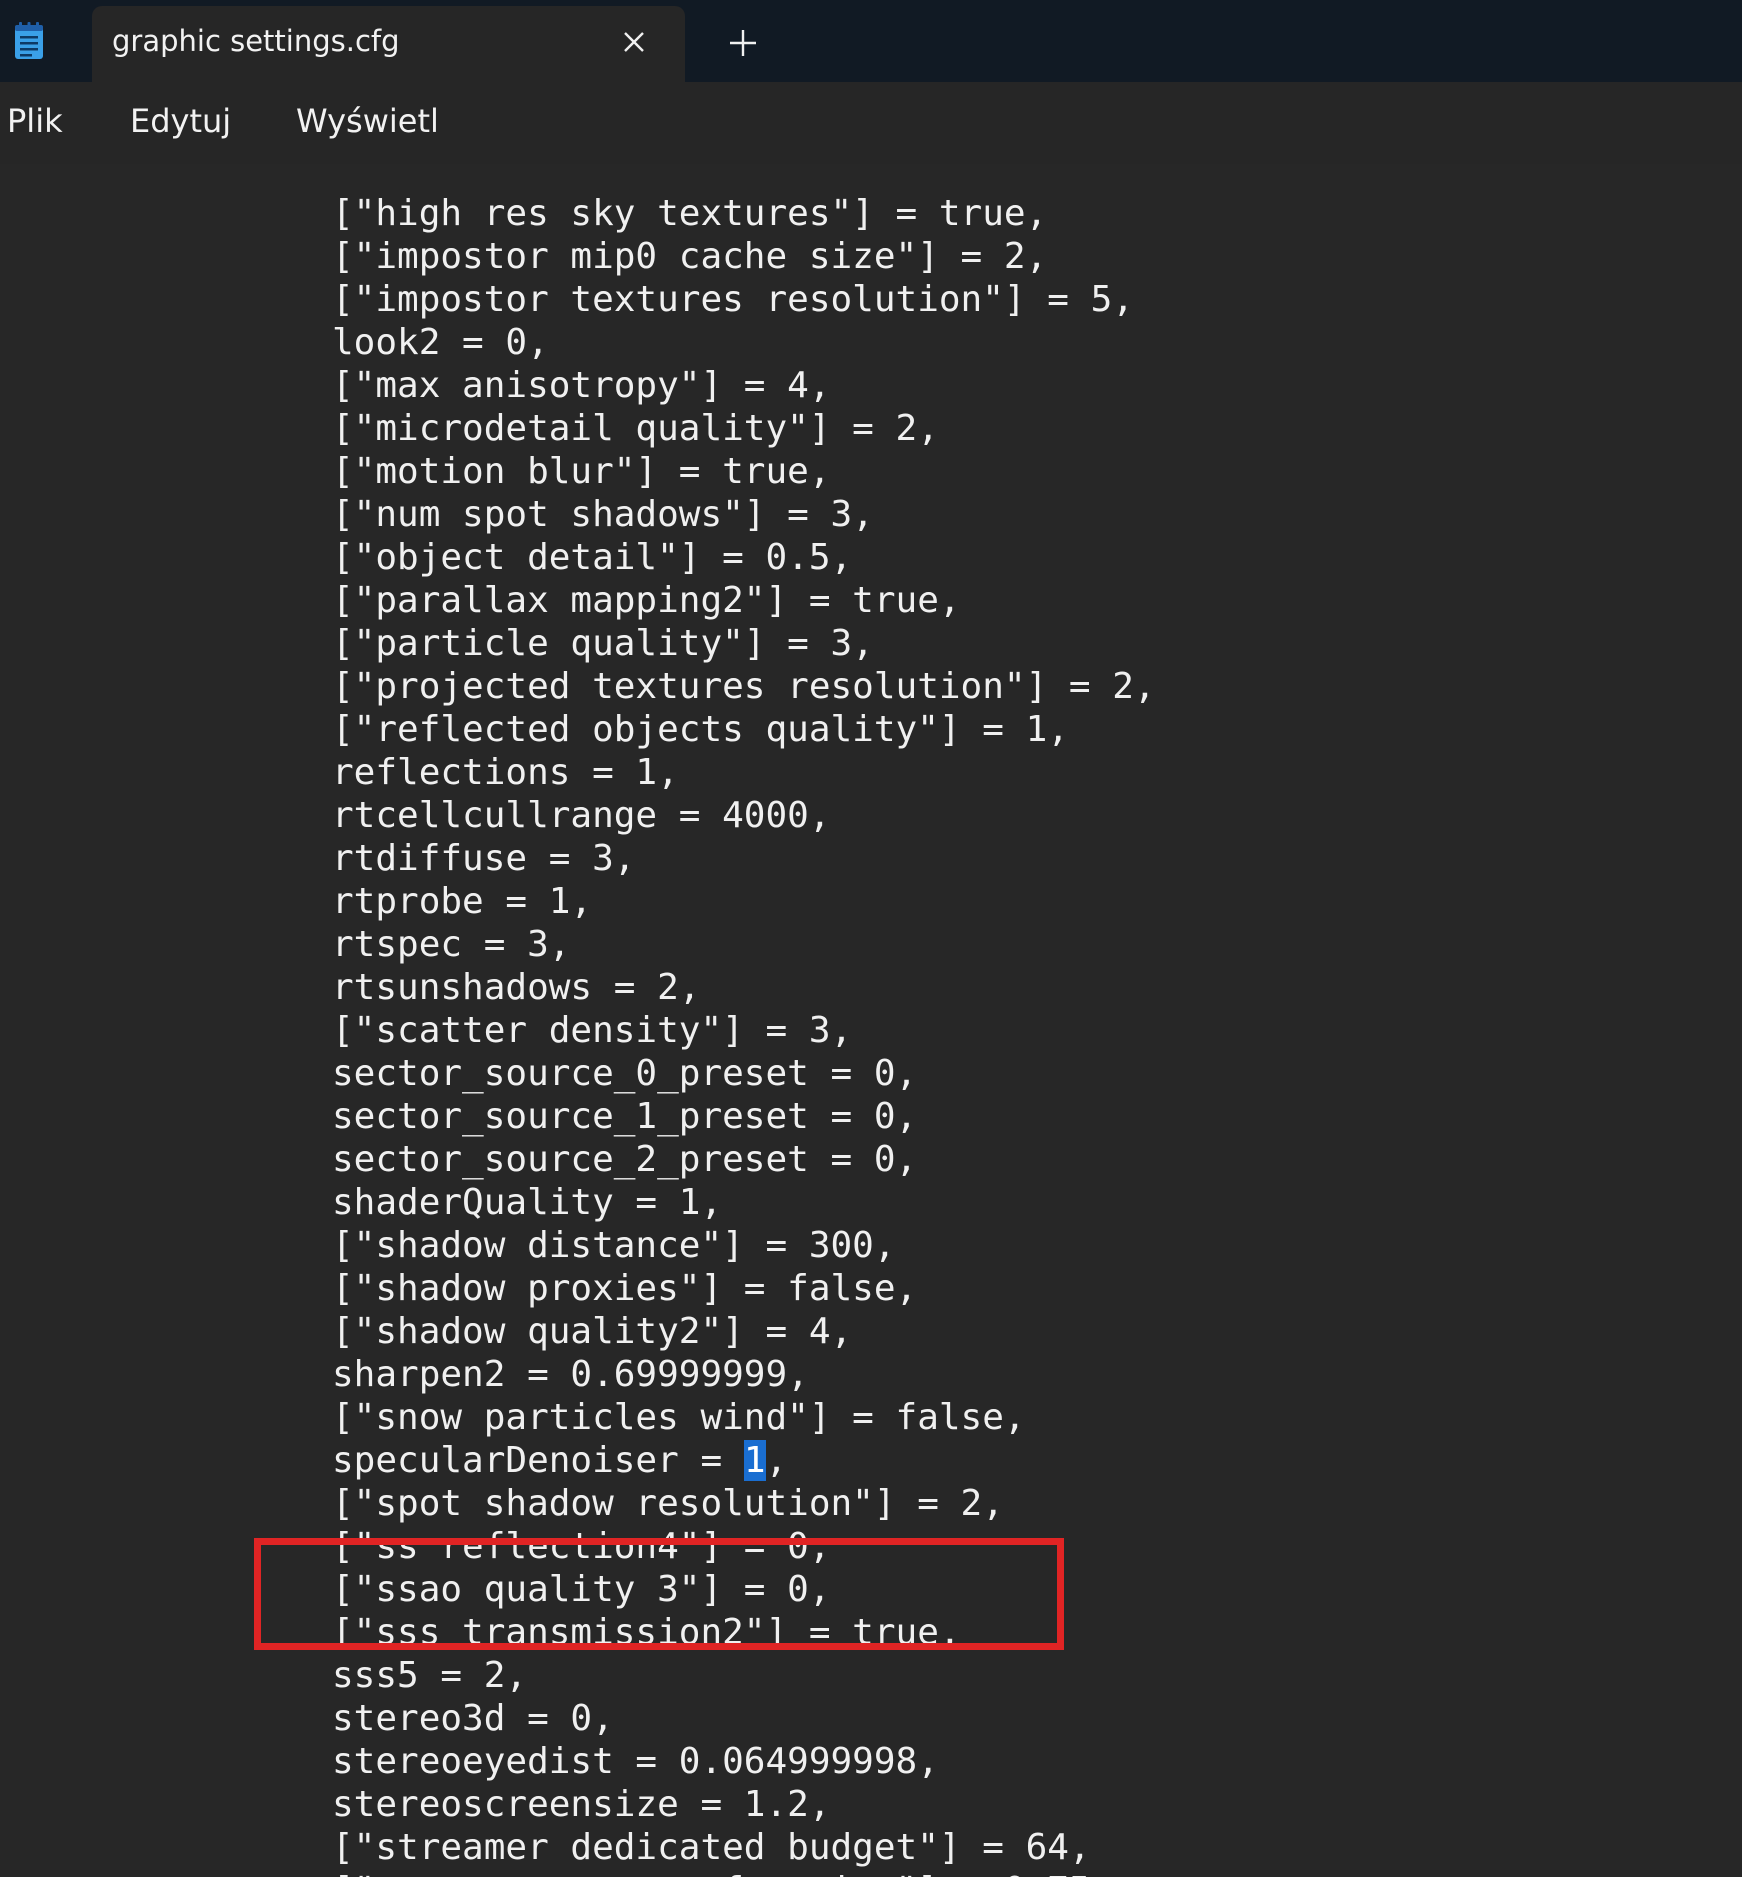 This screenshot has width=1742, height=1877. Describe the element at coordinates (744, 686) in the screenshot. I see `code-line: ["projected textures resolution"] = 2,` at that location.